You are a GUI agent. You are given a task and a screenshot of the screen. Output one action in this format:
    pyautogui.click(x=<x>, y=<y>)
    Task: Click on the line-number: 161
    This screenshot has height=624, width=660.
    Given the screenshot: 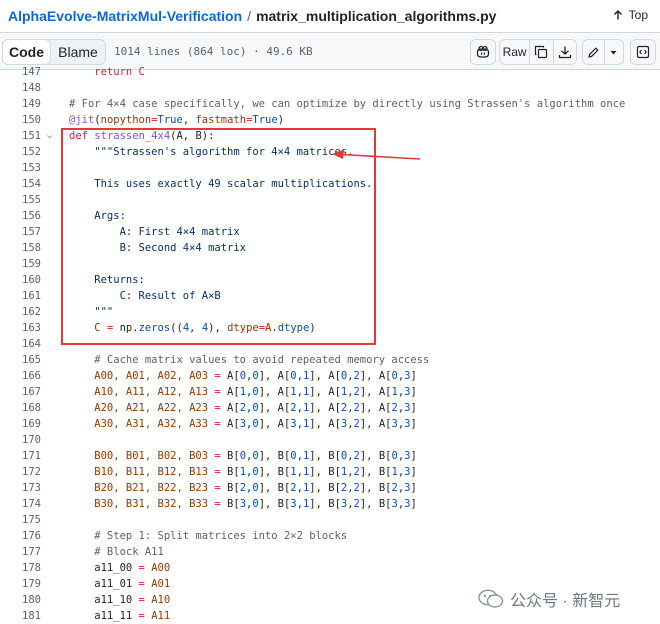 What is the action you would take?
    pyautogui.click(x=23, y=296)
    